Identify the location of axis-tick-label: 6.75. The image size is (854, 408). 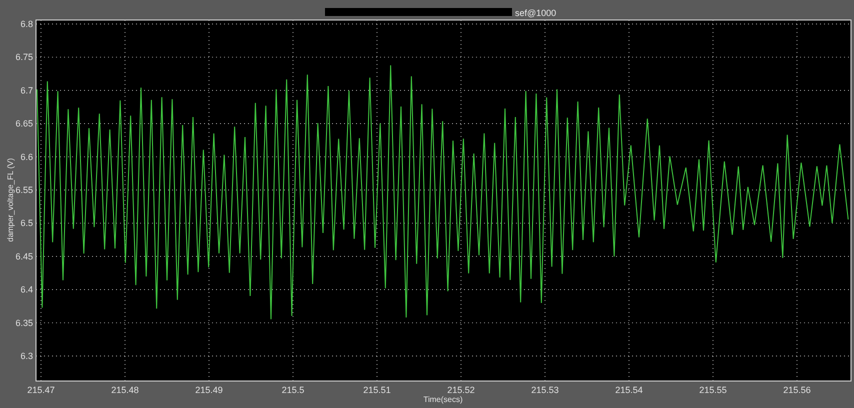
(24, 57).